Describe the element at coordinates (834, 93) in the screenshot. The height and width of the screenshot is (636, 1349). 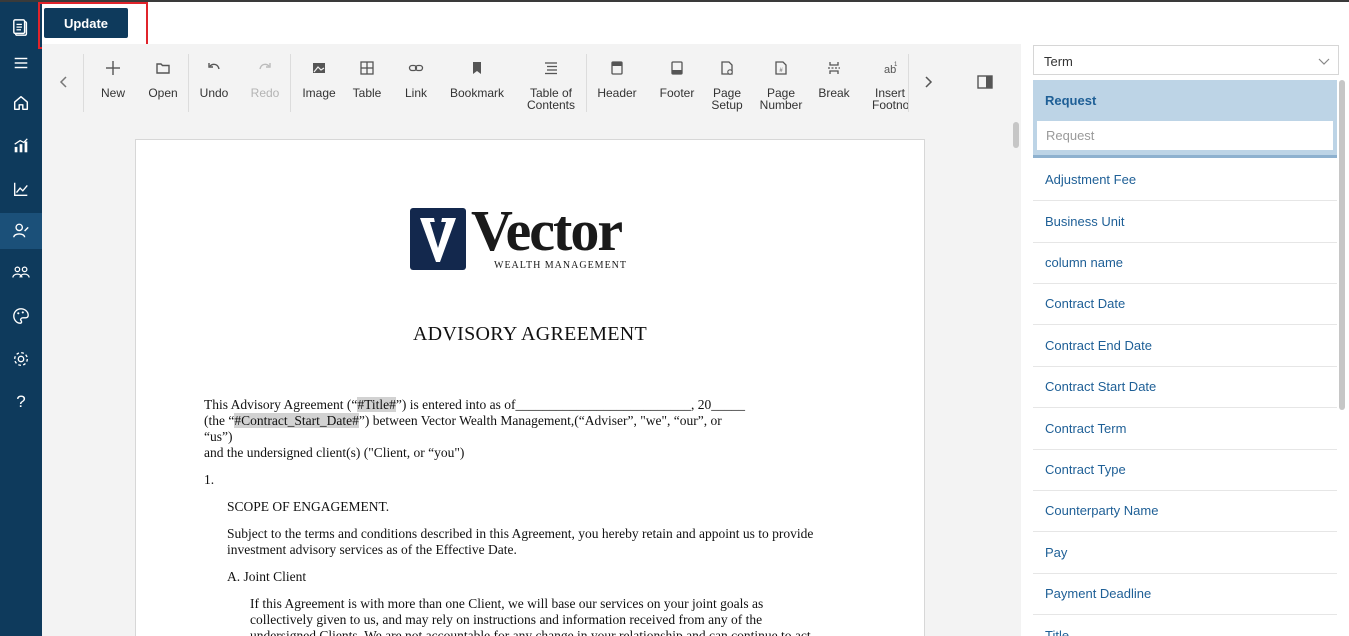
I see `break-label: Break` at that location.